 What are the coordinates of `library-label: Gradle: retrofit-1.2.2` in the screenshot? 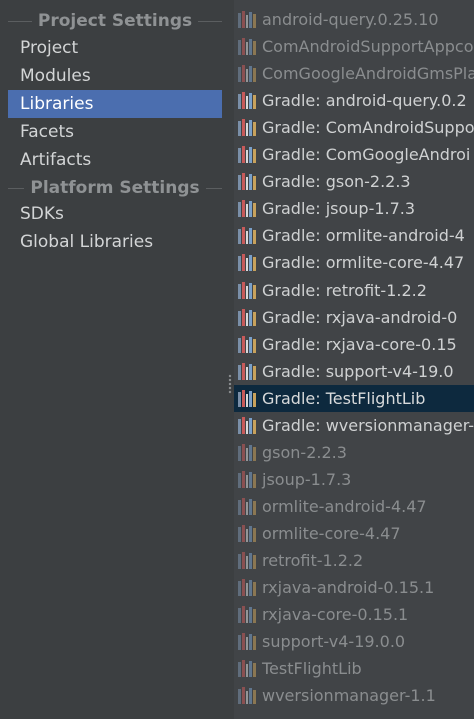 It's located at (344, 290).